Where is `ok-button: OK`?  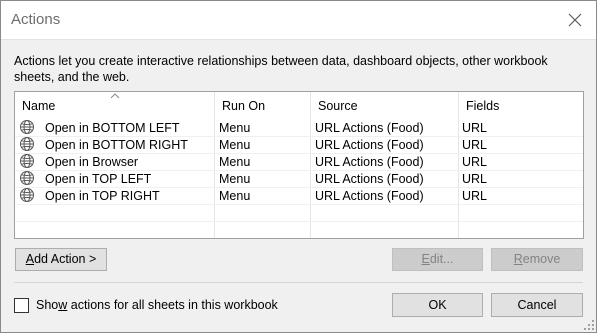 ok-button: OK is located at coordinates (437, 305).